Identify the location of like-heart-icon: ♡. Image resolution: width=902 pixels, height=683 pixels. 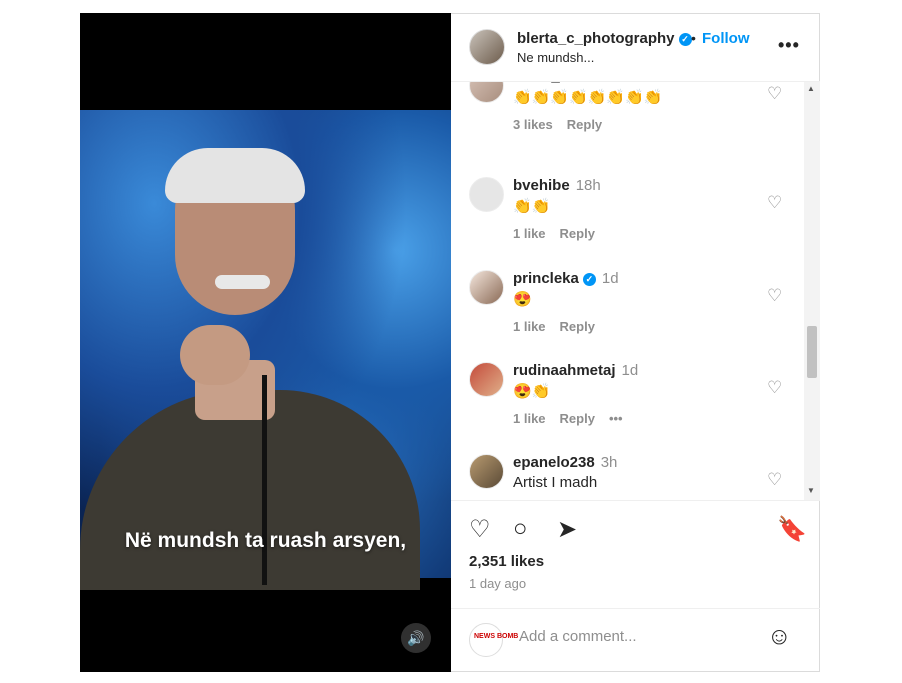
(480, 529).